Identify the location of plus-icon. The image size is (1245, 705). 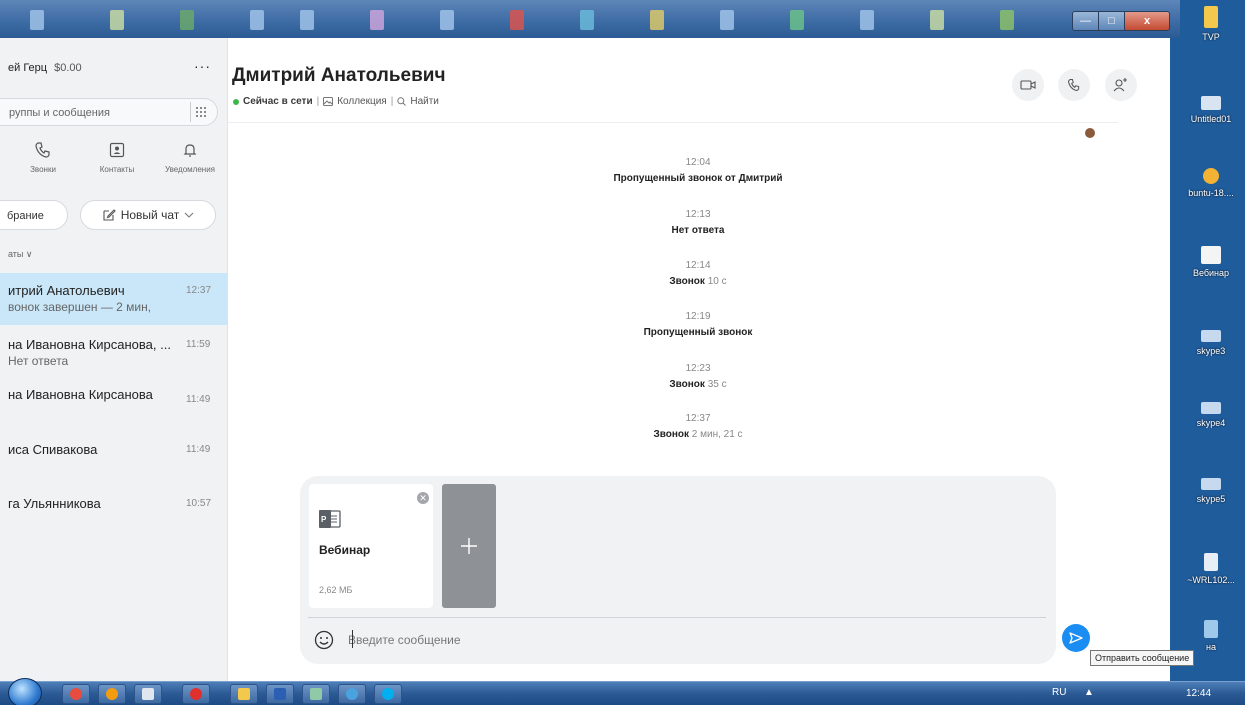
(469, 546).